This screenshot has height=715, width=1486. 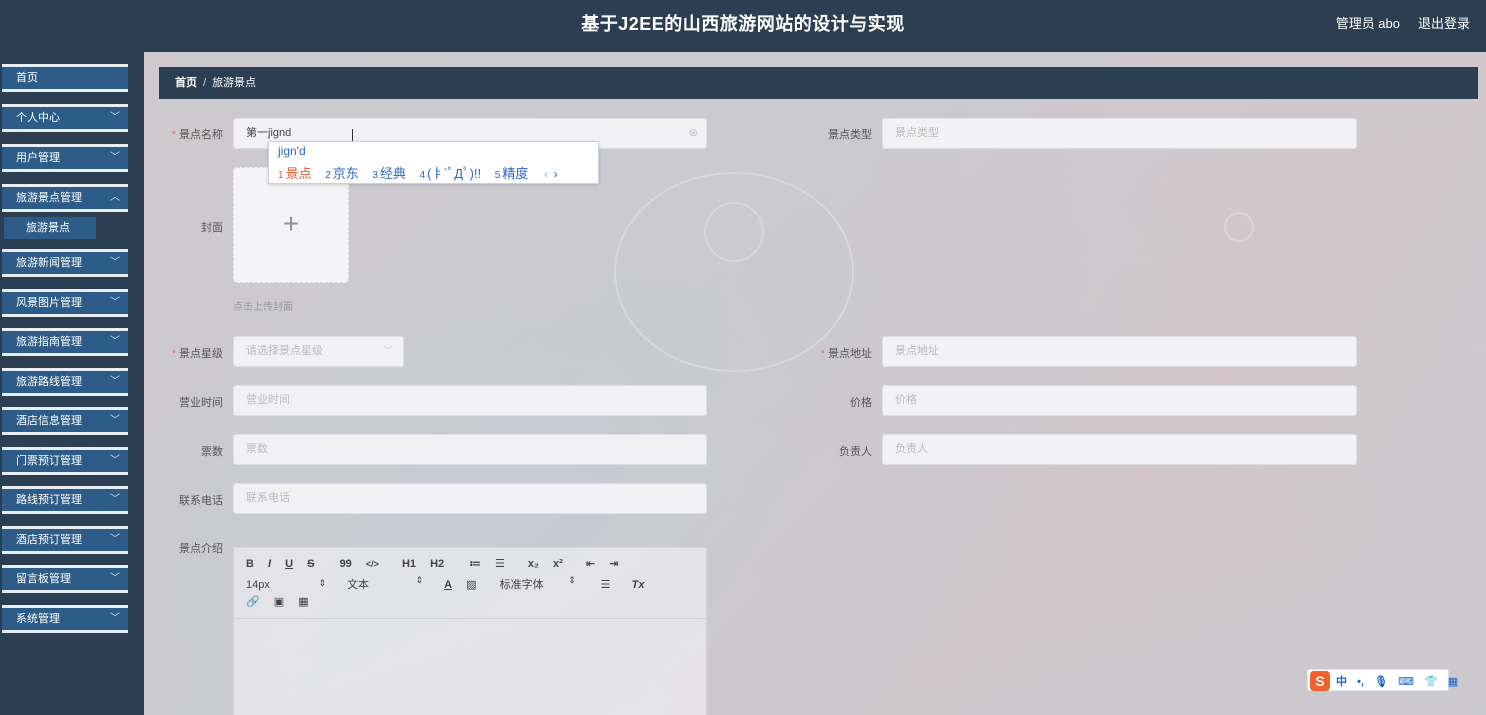 What do you see at coordinates (318, 351) in the screenshot?
I see `star-select: 请选择景点星级 ﹀` at bounding box center [318, 351].